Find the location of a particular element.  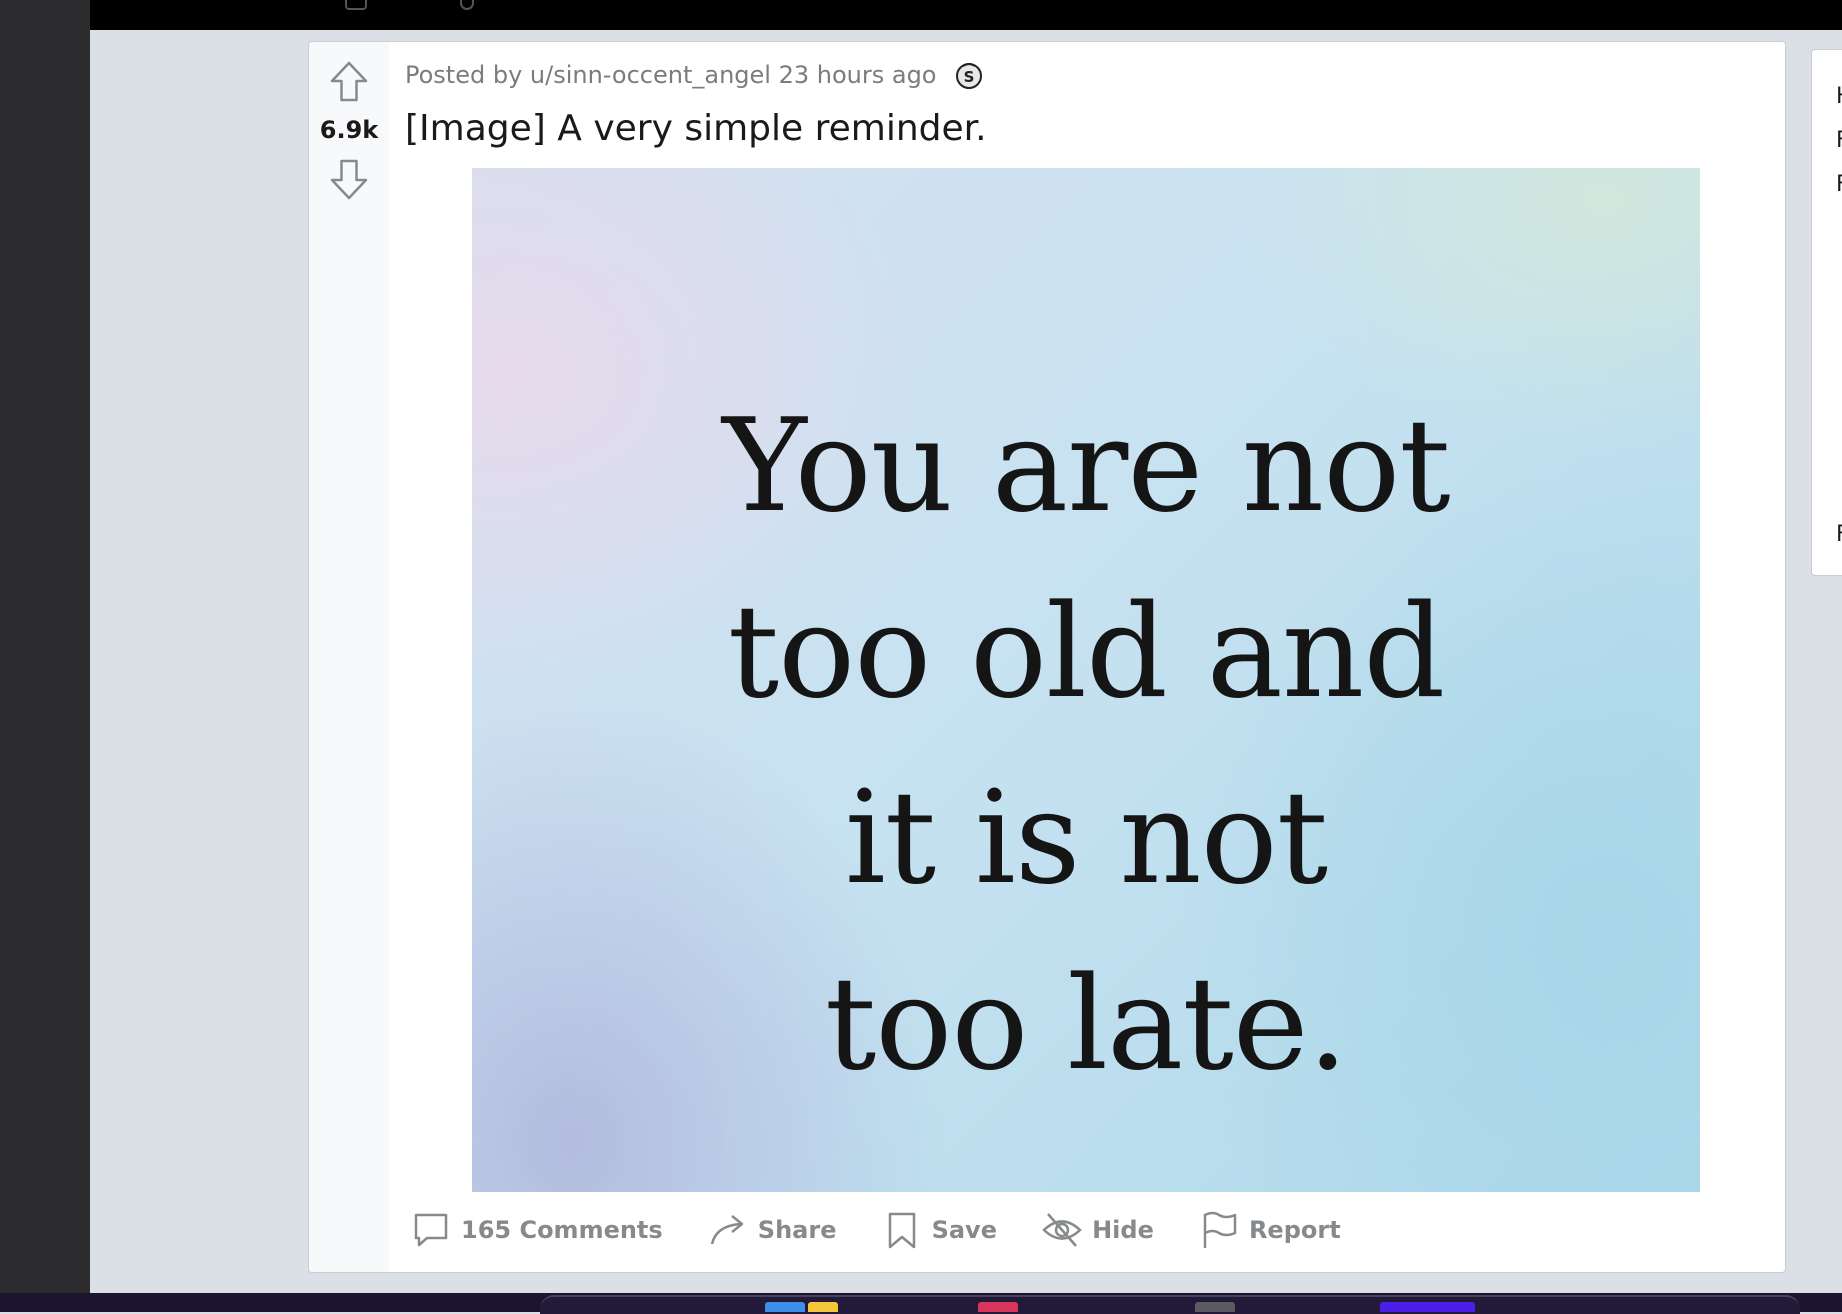

quote-line: You are not is located at coordinates (1086, 466).